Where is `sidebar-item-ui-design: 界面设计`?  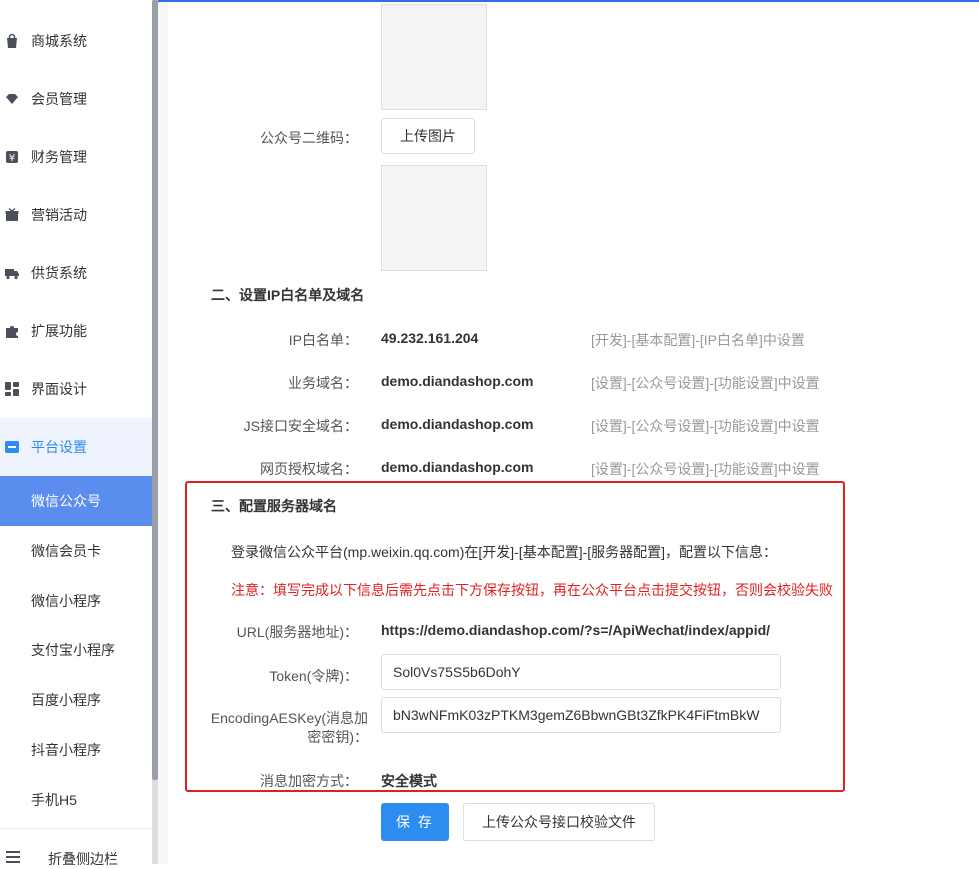
sidebar-item-ui-design: 界面设计 is located at coordinates (76, 389).